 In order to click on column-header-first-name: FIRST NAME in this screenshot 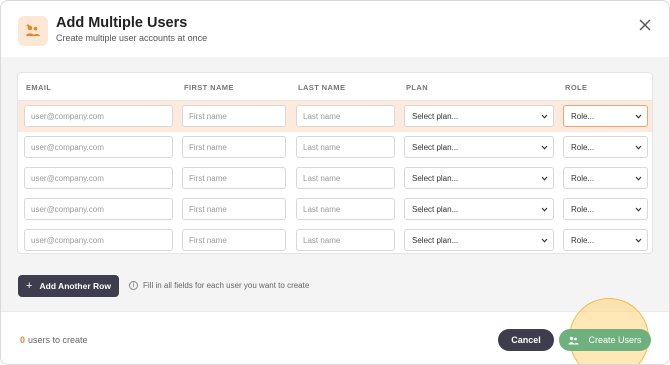, I will do `click(209, 87)`.